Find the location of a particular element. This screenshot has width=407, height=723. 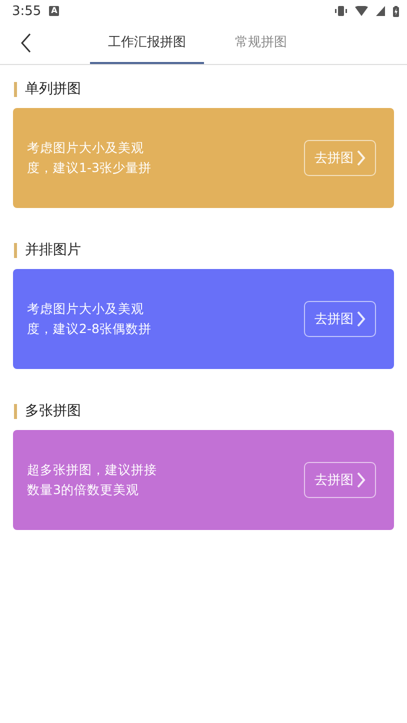

back-icon is located at coordinates (26, 42).